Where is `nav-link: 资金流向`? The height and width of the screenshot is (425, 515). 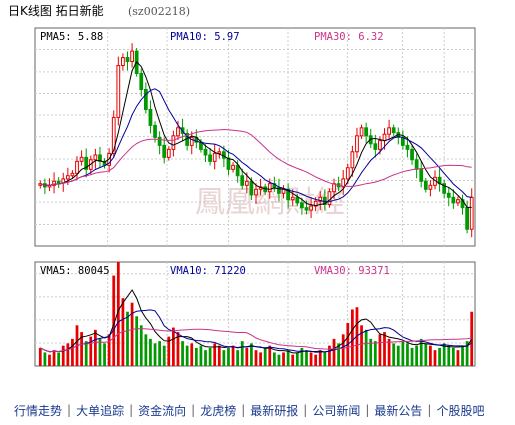
nav-link: 资金流向 is located at coordinates (162, 410).